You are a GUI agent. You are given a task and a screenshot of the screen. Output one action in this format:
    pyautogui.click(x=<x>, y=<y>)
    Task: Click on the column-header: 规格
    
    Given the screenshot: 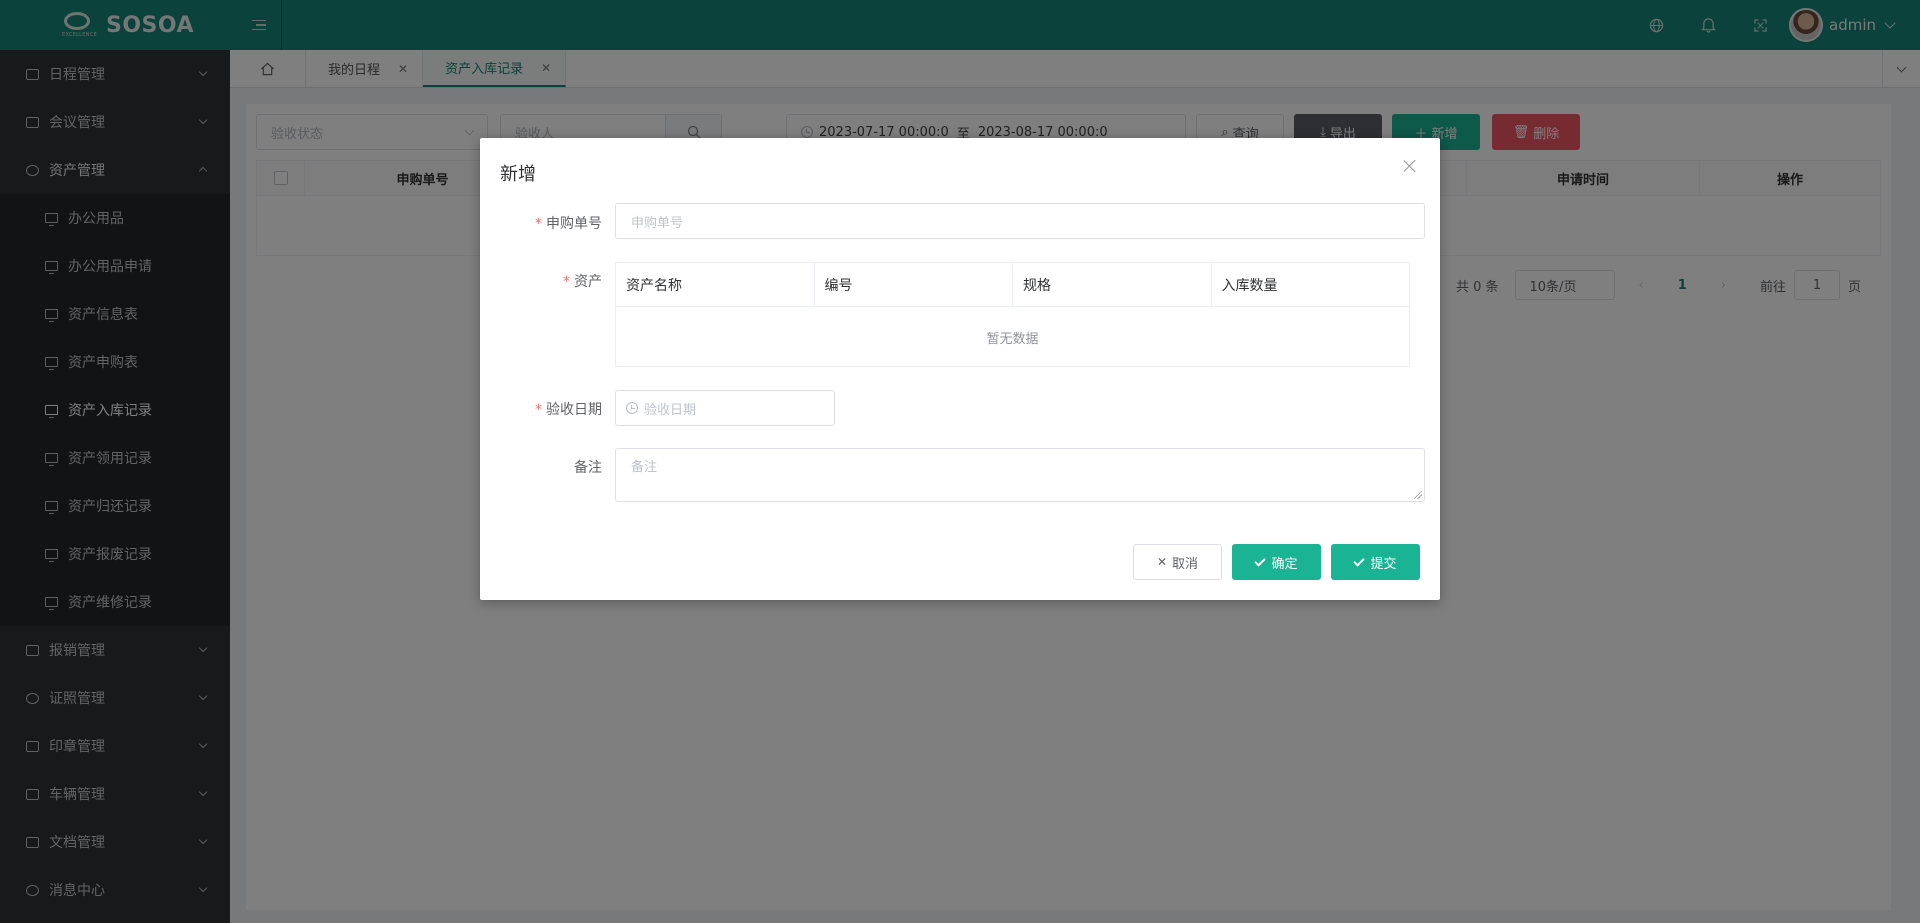 What is the action you would take?
    pyautogui.click(x=1112, y=284)
    